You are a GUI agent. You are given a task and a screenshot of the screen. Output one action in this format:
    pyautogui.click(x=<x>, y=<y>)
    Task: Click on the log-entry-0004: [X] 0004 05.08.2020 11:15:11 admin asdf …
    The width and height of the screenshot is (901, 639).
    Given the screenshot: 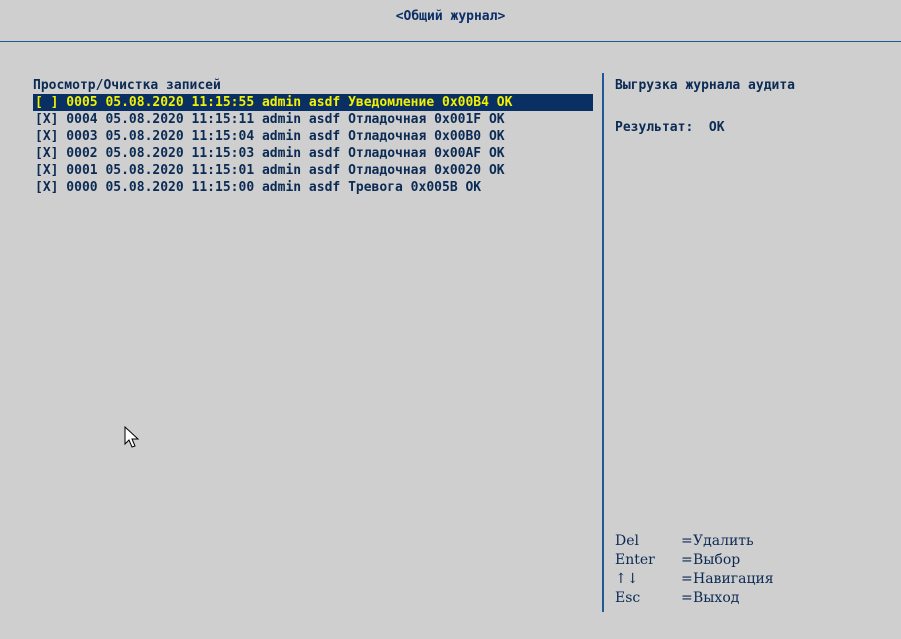 What is the action you would take?
    pyautogui.click(x=313, y=119)
    